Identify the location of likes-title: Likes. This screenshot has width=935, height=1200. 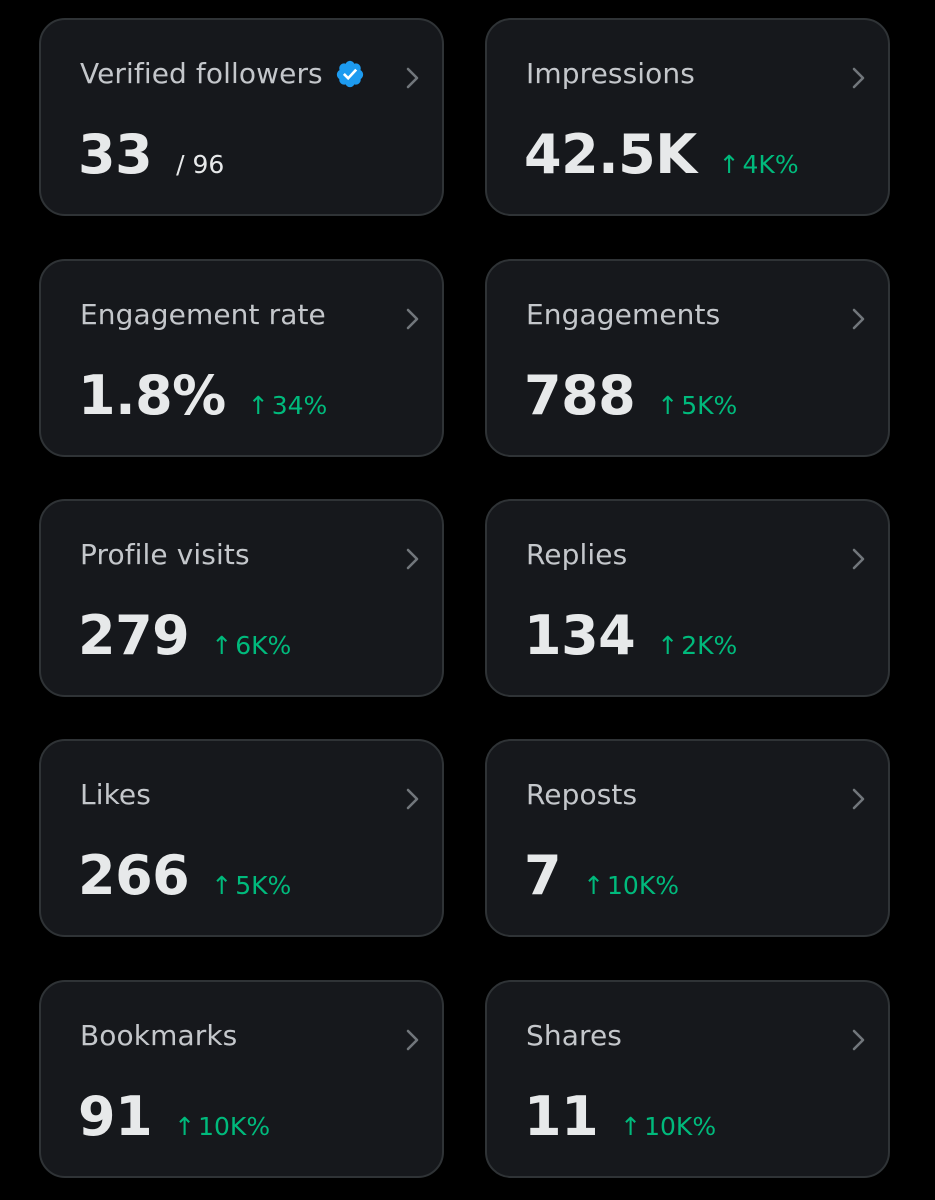
(115, 794).